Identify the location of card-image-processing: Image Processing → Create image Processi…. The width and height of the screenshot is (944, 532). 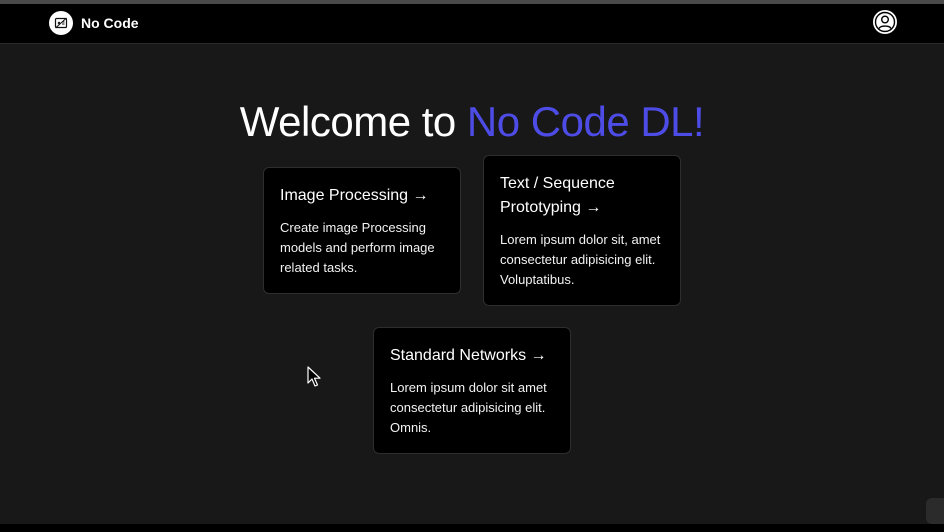
(362, 230).